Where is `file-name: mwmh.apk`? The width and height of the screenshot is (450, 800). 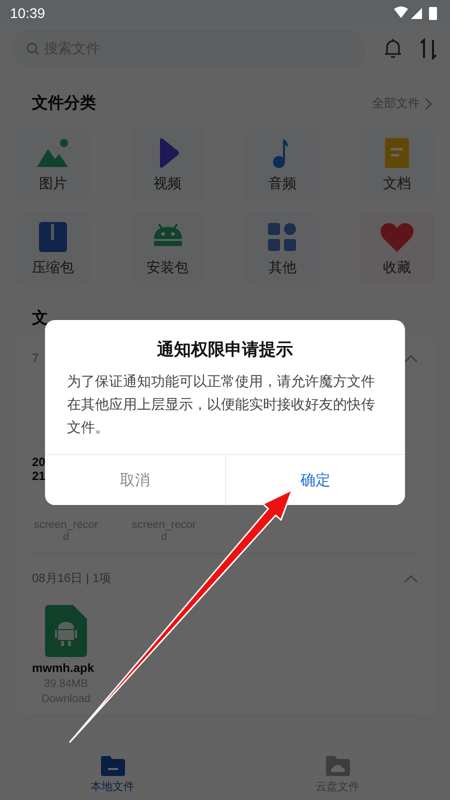 file-name: mwmh.apk is located at coordinates (64, 668).